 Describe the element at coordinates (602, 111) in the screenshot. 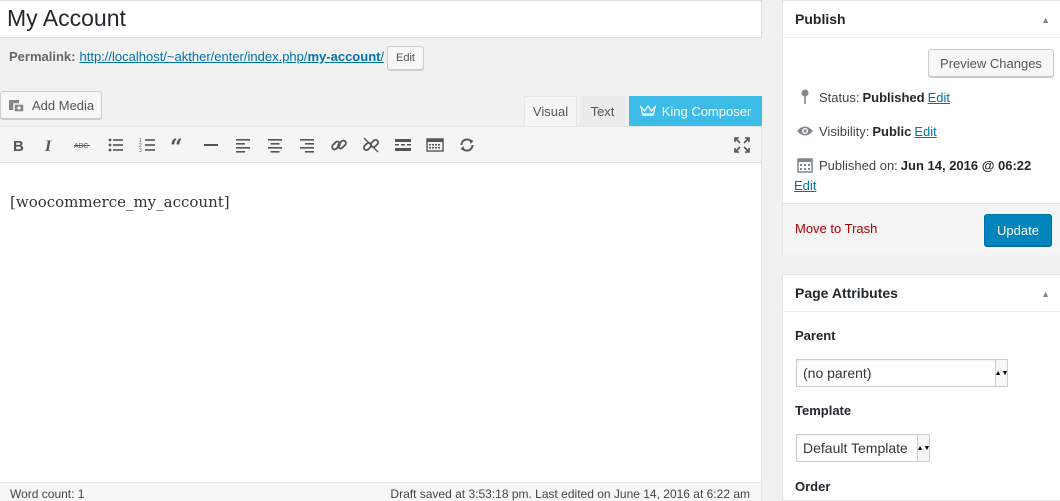

I see `tab-text: Text` at that location.